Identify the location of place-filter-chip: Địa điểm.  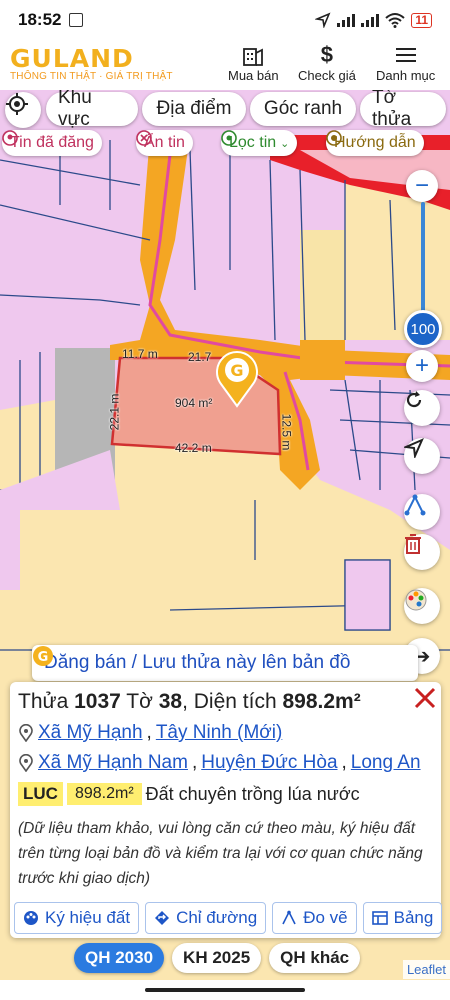
(194, 109).